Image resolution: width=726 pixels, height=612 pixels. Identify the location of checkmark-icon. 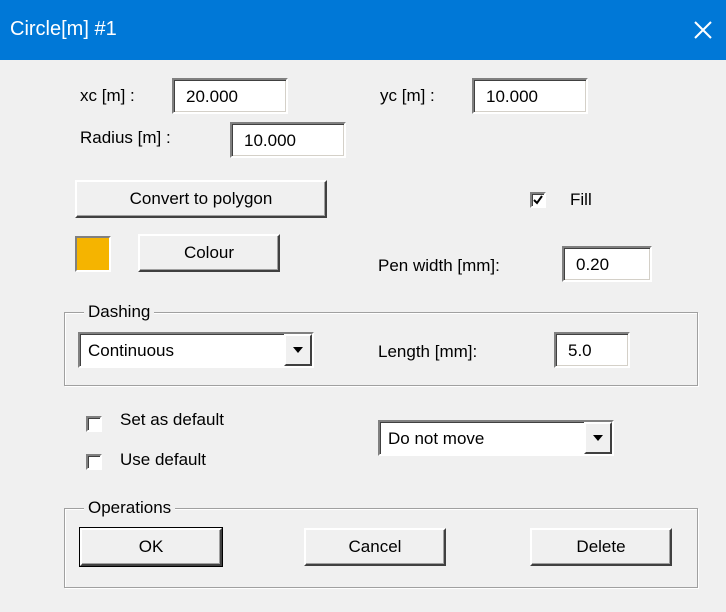
(538, 200).